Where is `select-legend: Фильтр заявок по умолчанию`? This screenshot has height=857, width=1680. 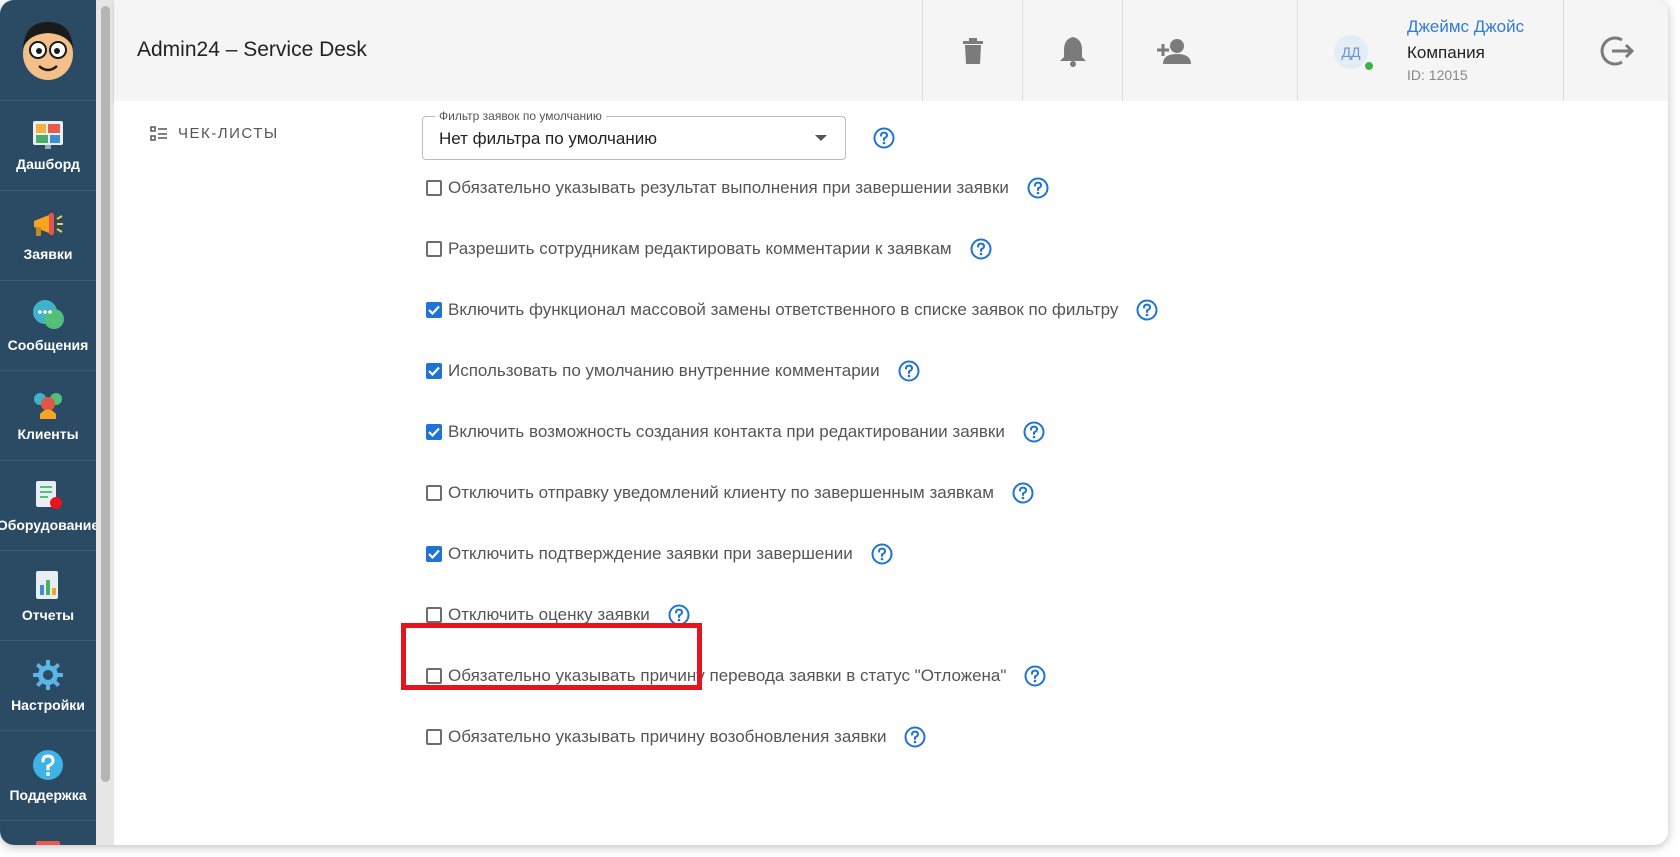
select-legend: Фильтр заявок по умолчанию is located at coordinates (520, 116).